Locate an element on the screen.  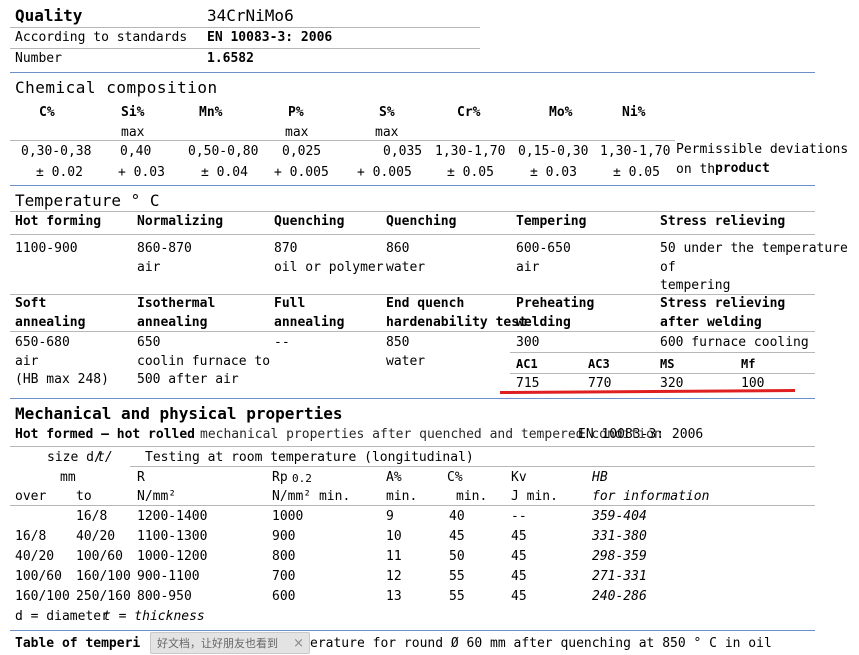
temp-header: Hot forming is located at coordinates (58, 221).